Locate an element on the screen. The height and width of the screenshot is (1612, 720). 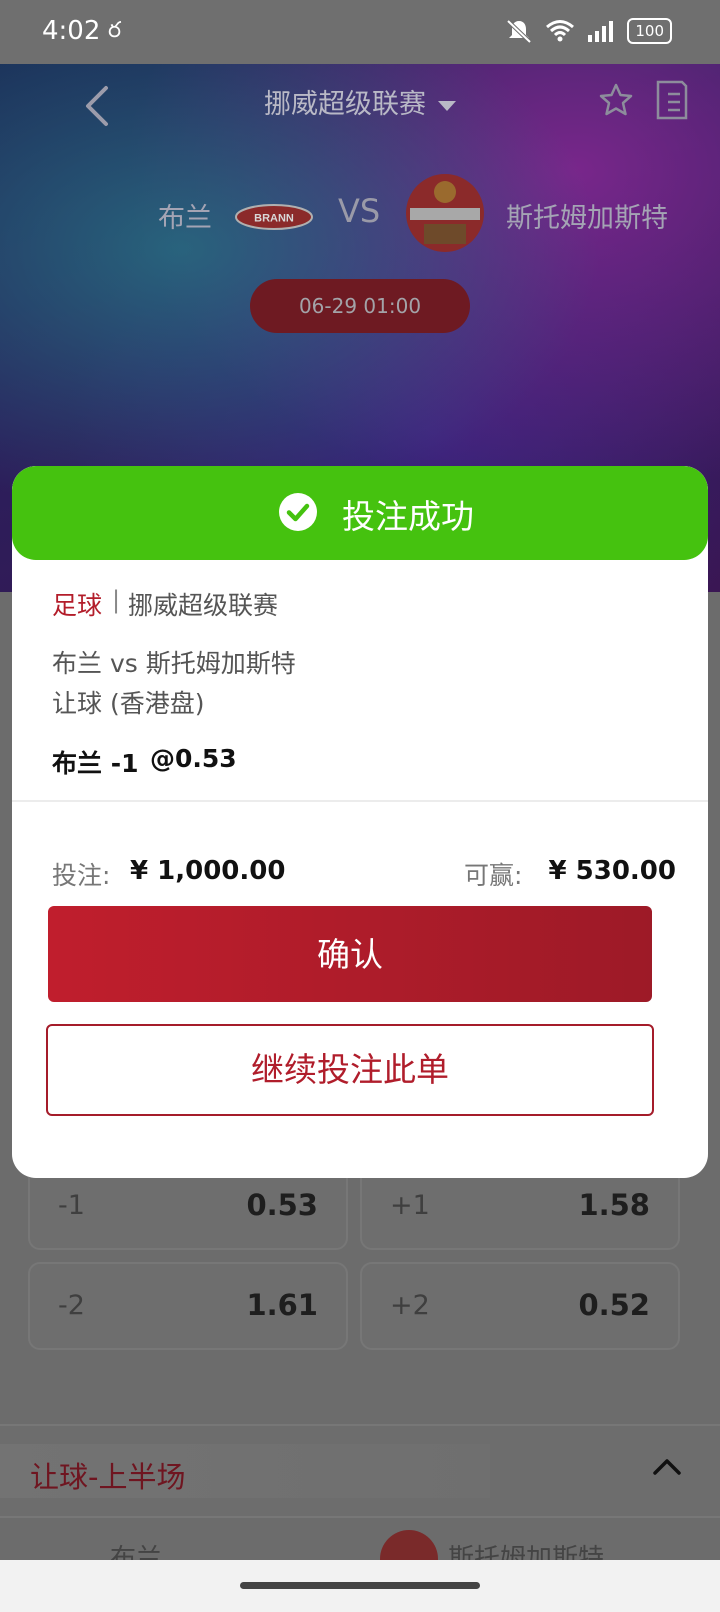
sport-label: 足球 is located at coordinates (77, 605).